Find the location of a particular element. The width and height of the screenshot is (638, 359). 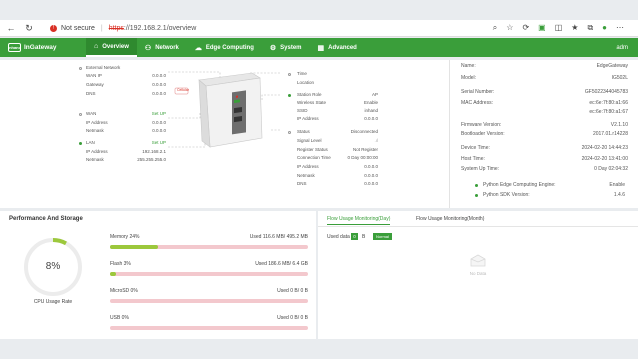

usb-label: USB 0% is located at coordinates (119, 318).